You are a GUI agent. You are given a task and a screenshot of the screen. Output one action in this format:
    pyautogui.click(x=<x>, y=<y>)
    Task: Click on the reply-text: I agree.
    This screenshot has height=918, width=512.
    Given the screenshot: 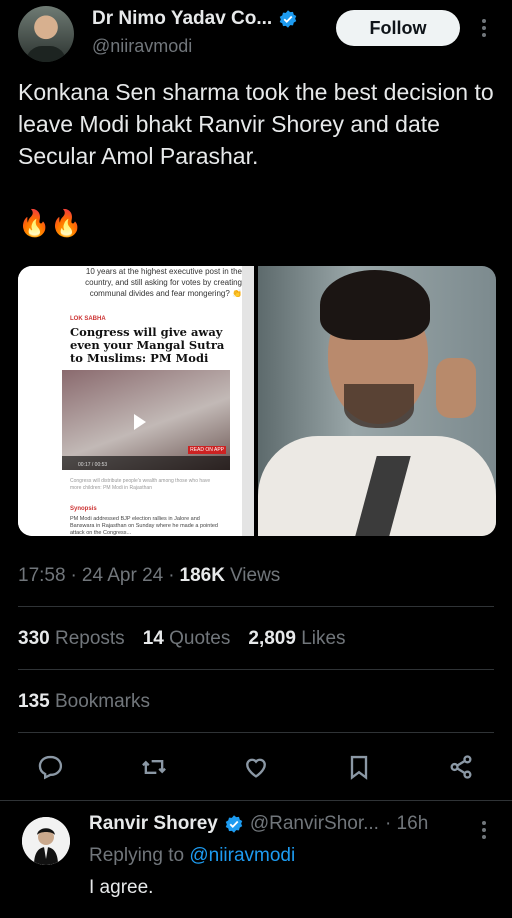 What is the action you would take?
    pyautogui.click(x=121, y=887)
    